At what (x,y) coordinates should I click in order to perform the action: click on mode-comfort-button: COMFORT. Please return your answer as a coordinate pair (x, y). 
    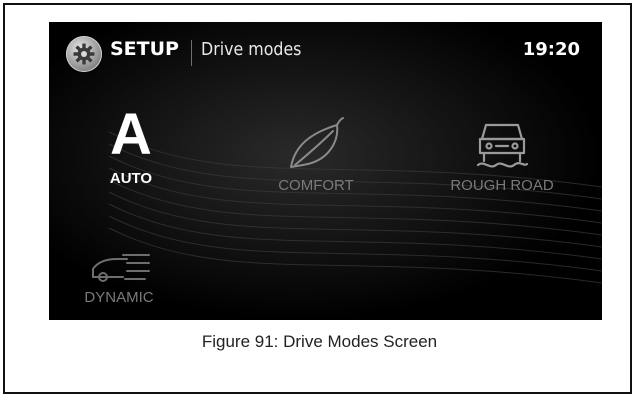
    Looking at the image, I should click on (316, 154).